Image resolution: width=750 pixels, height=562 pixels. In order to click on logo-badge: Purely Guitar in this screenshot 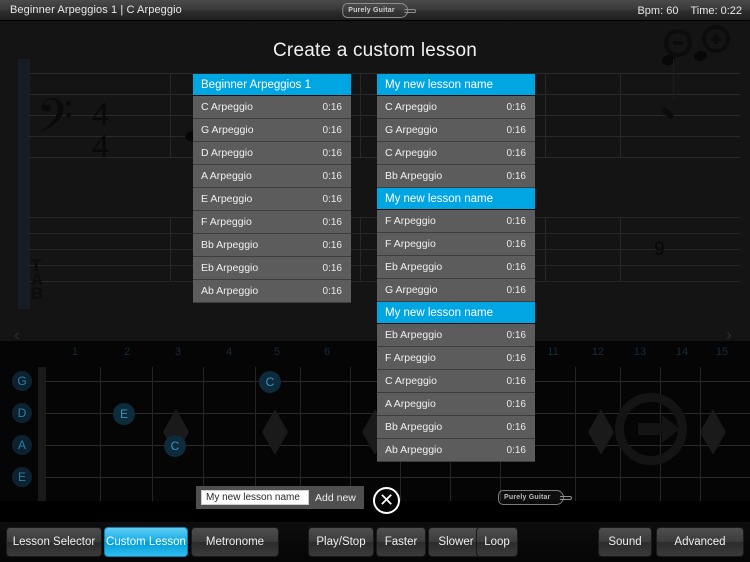, I will do `click(535, 497)`.